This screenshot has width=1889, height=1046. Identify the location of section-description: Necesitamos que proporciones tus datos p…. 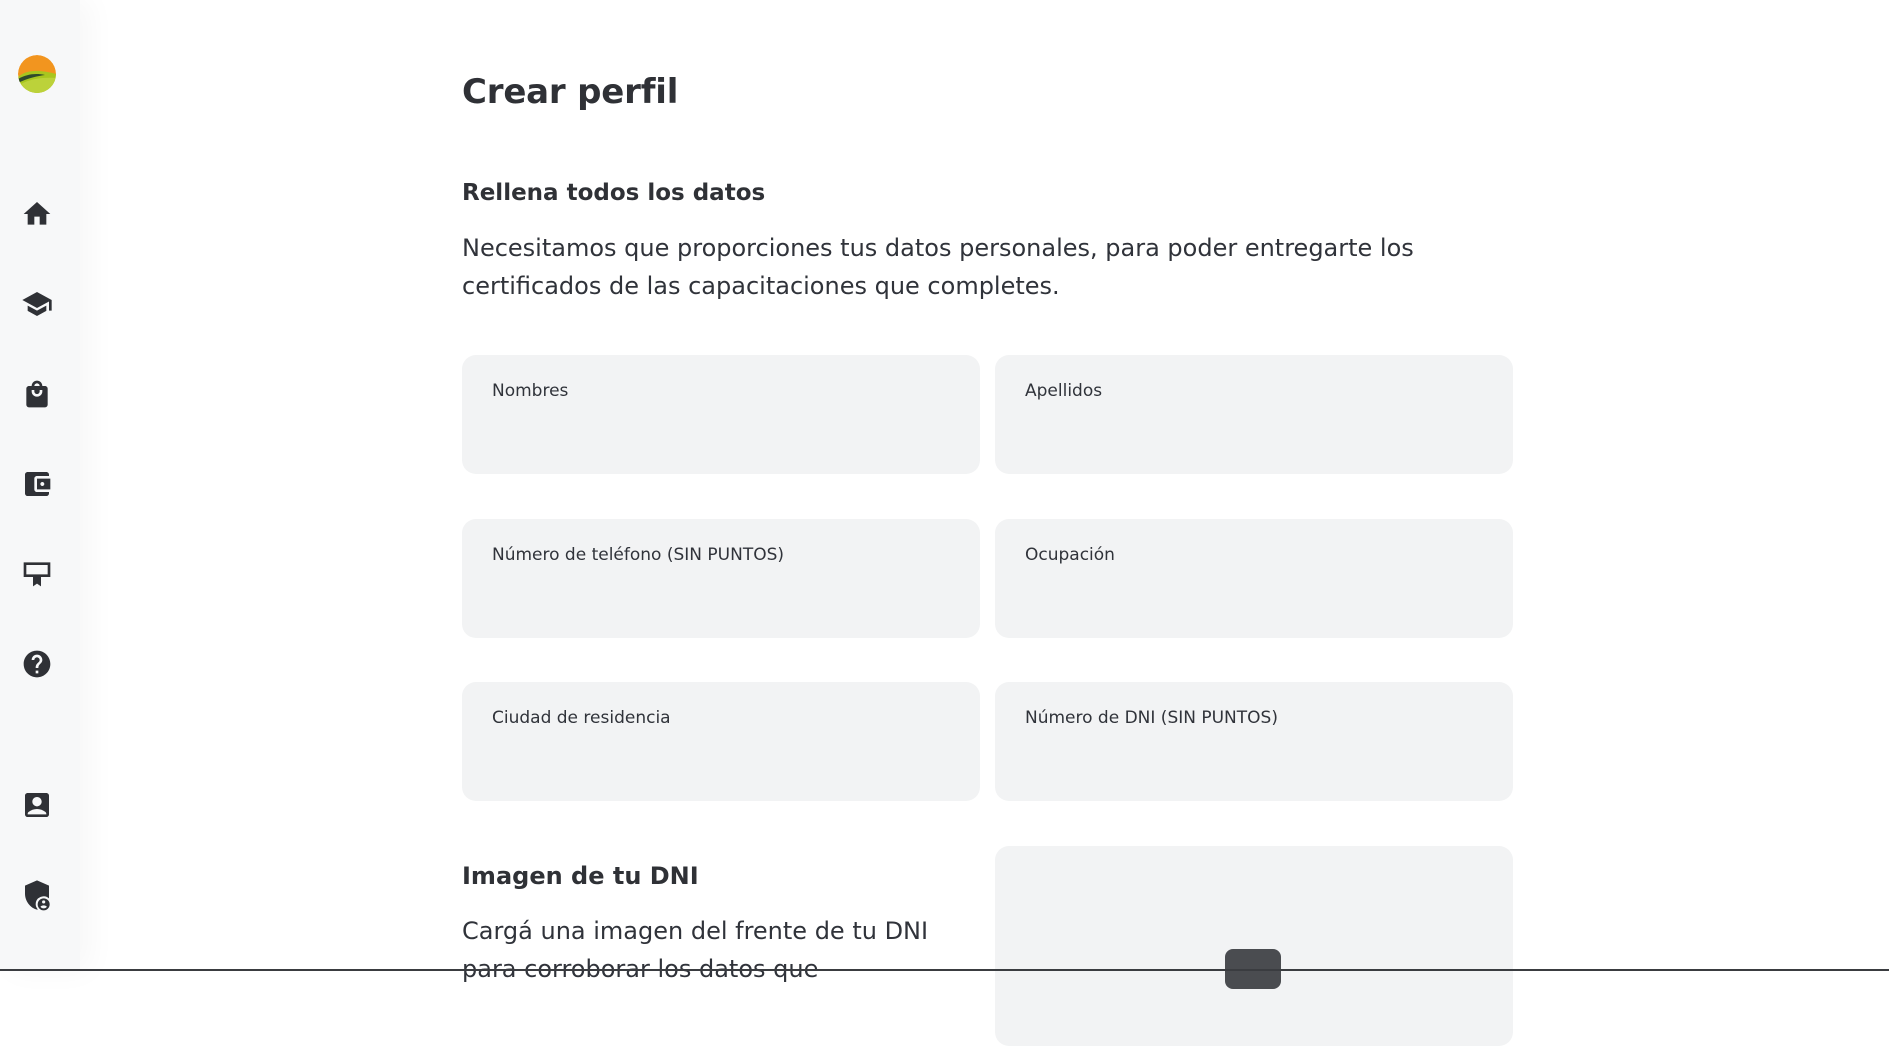
(938, 267).